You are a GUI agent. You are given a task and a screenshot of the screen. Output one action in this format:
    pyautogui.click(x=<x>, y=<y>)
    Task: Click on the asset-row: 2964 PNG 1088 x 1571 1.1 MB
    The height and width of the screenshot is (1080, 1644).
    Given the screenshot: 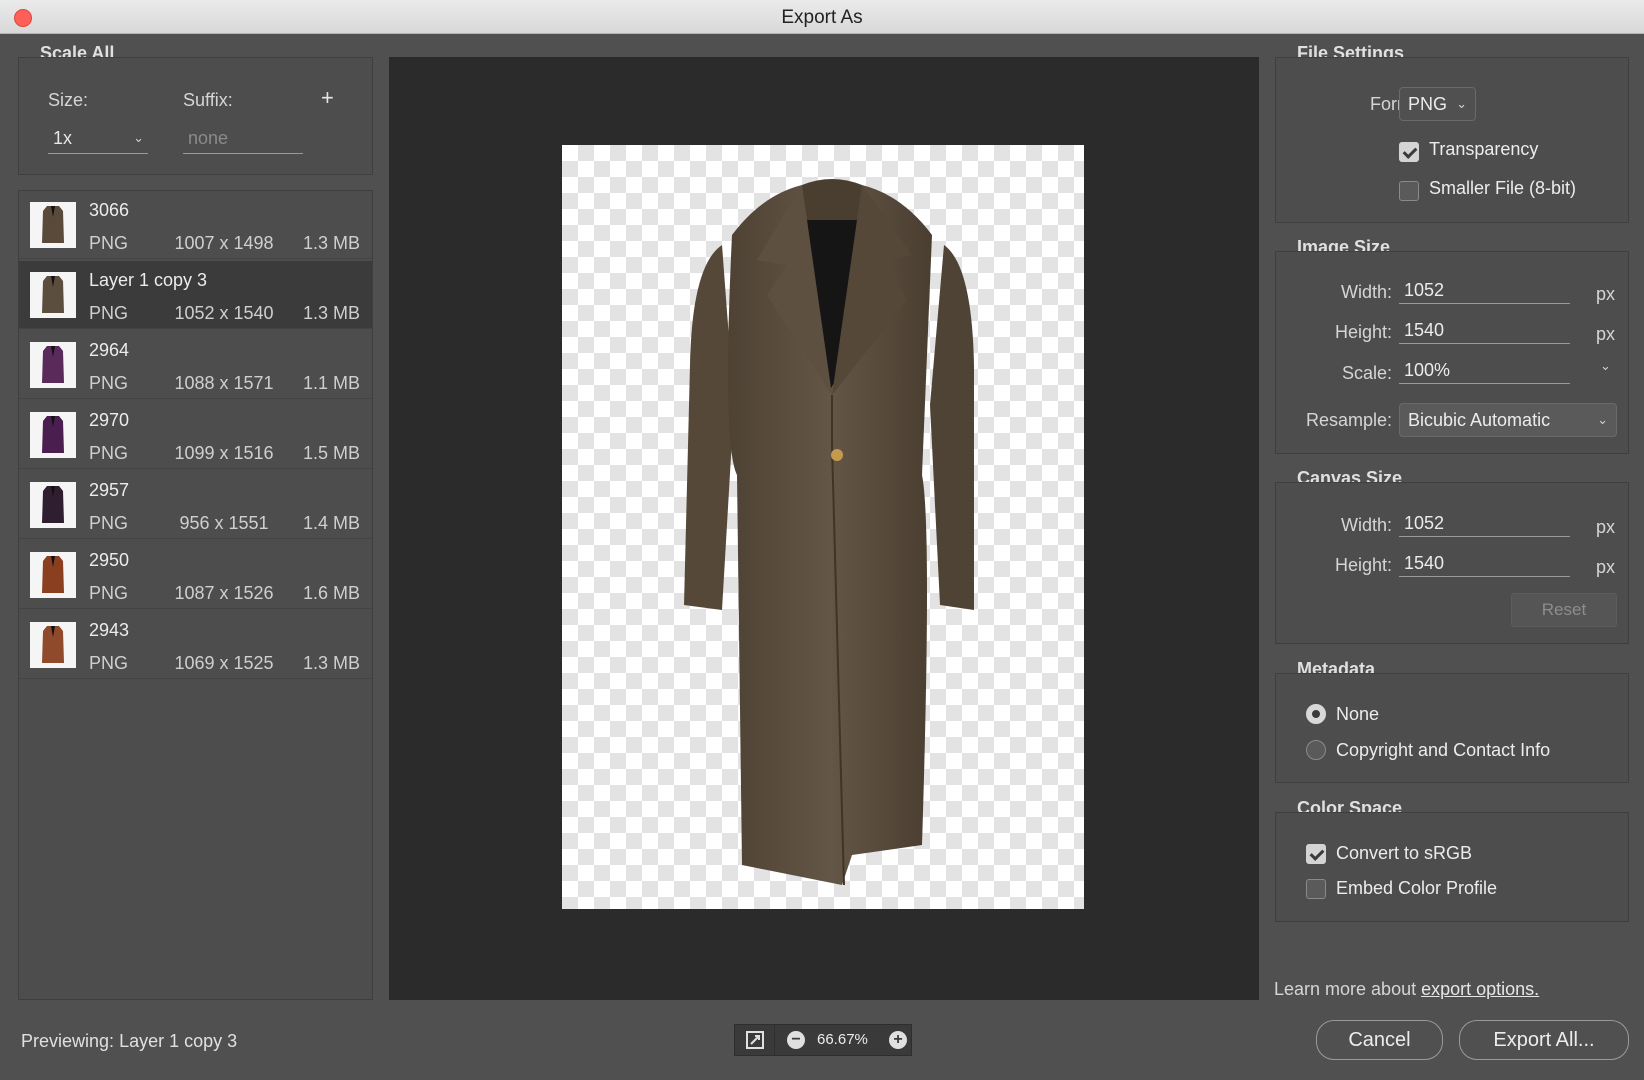 What is the action you would take?
    pyautogui.click(x=195, y=365)
    